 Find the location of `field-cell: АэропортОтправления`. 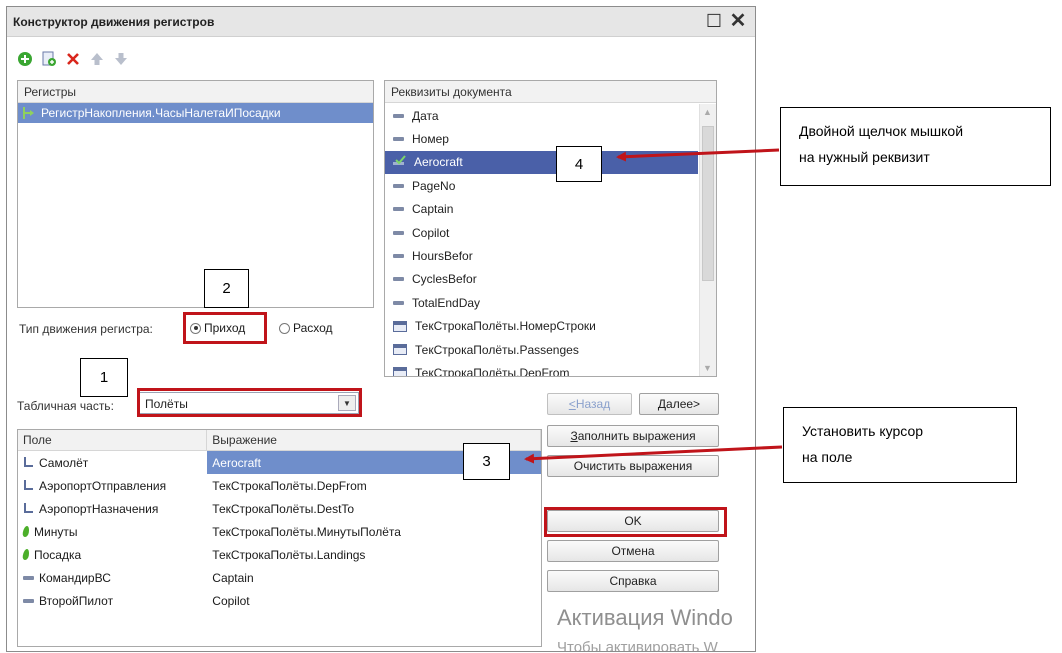

field-cell: АэропортОтправления is located at coordinates (112, 485).